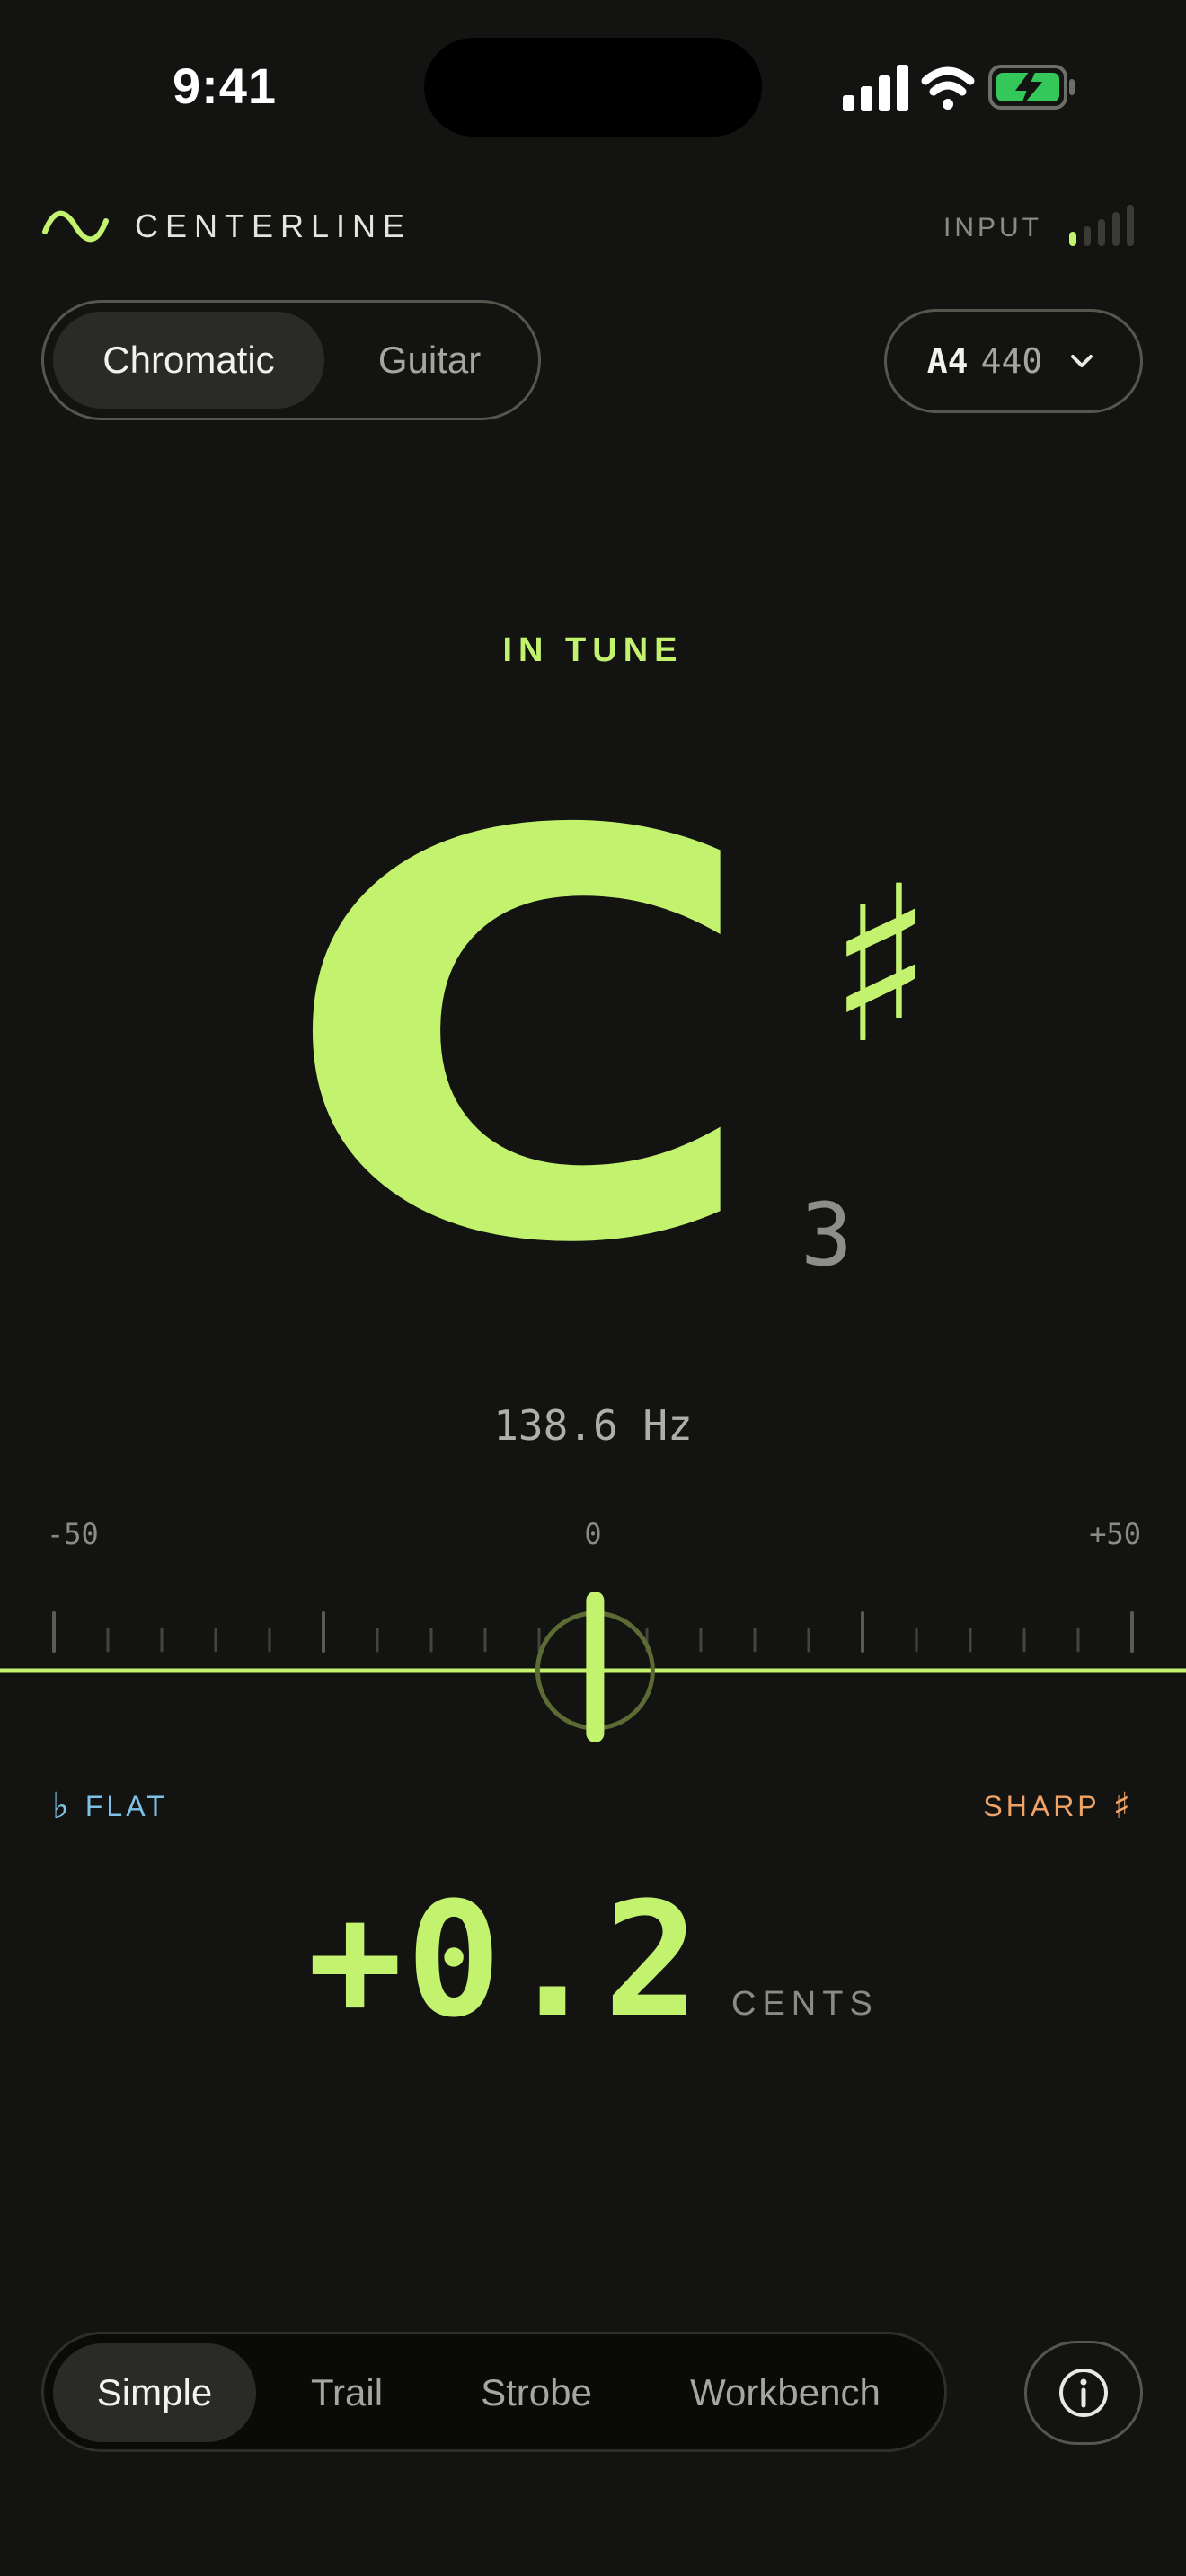  Describe the element at coordinates (881, 965) in the screenshot. I see `note-accidental: ♯` at that location.